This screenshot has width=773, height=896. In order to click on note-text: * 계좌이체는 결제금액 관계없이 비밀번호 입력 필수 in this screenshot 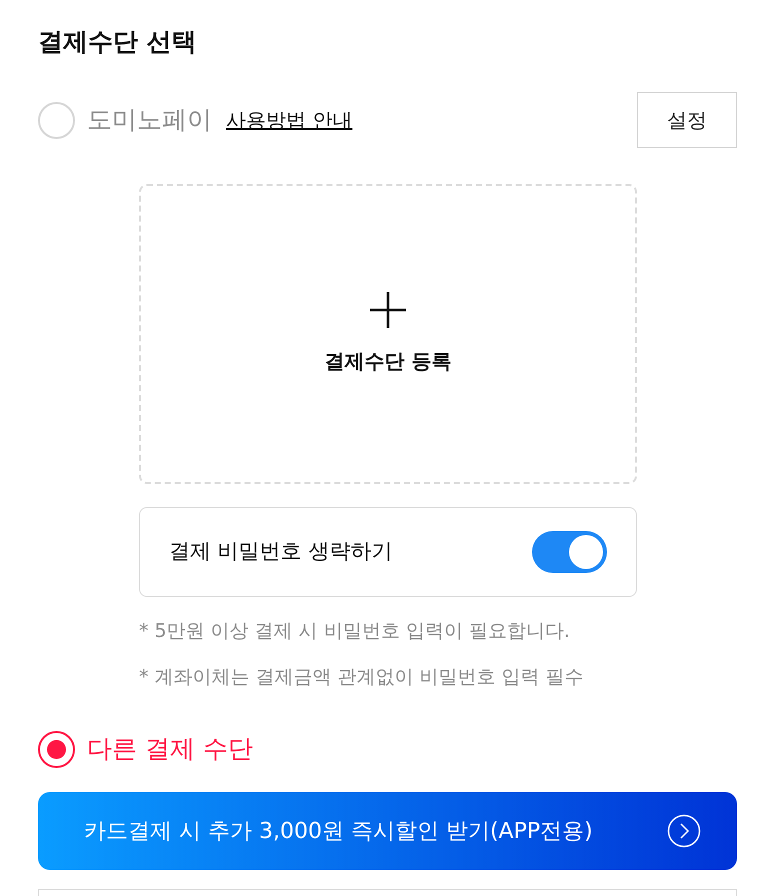, I will do `click(362, 677)`.